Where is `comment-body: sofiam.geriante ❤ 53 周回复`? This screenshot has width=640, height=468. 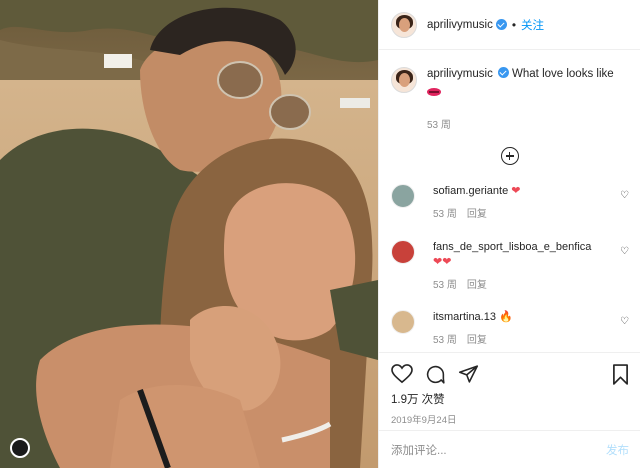 comment-body: sofiam.geriante ❤ 53 周回复 is located at coordinates (477, 203).